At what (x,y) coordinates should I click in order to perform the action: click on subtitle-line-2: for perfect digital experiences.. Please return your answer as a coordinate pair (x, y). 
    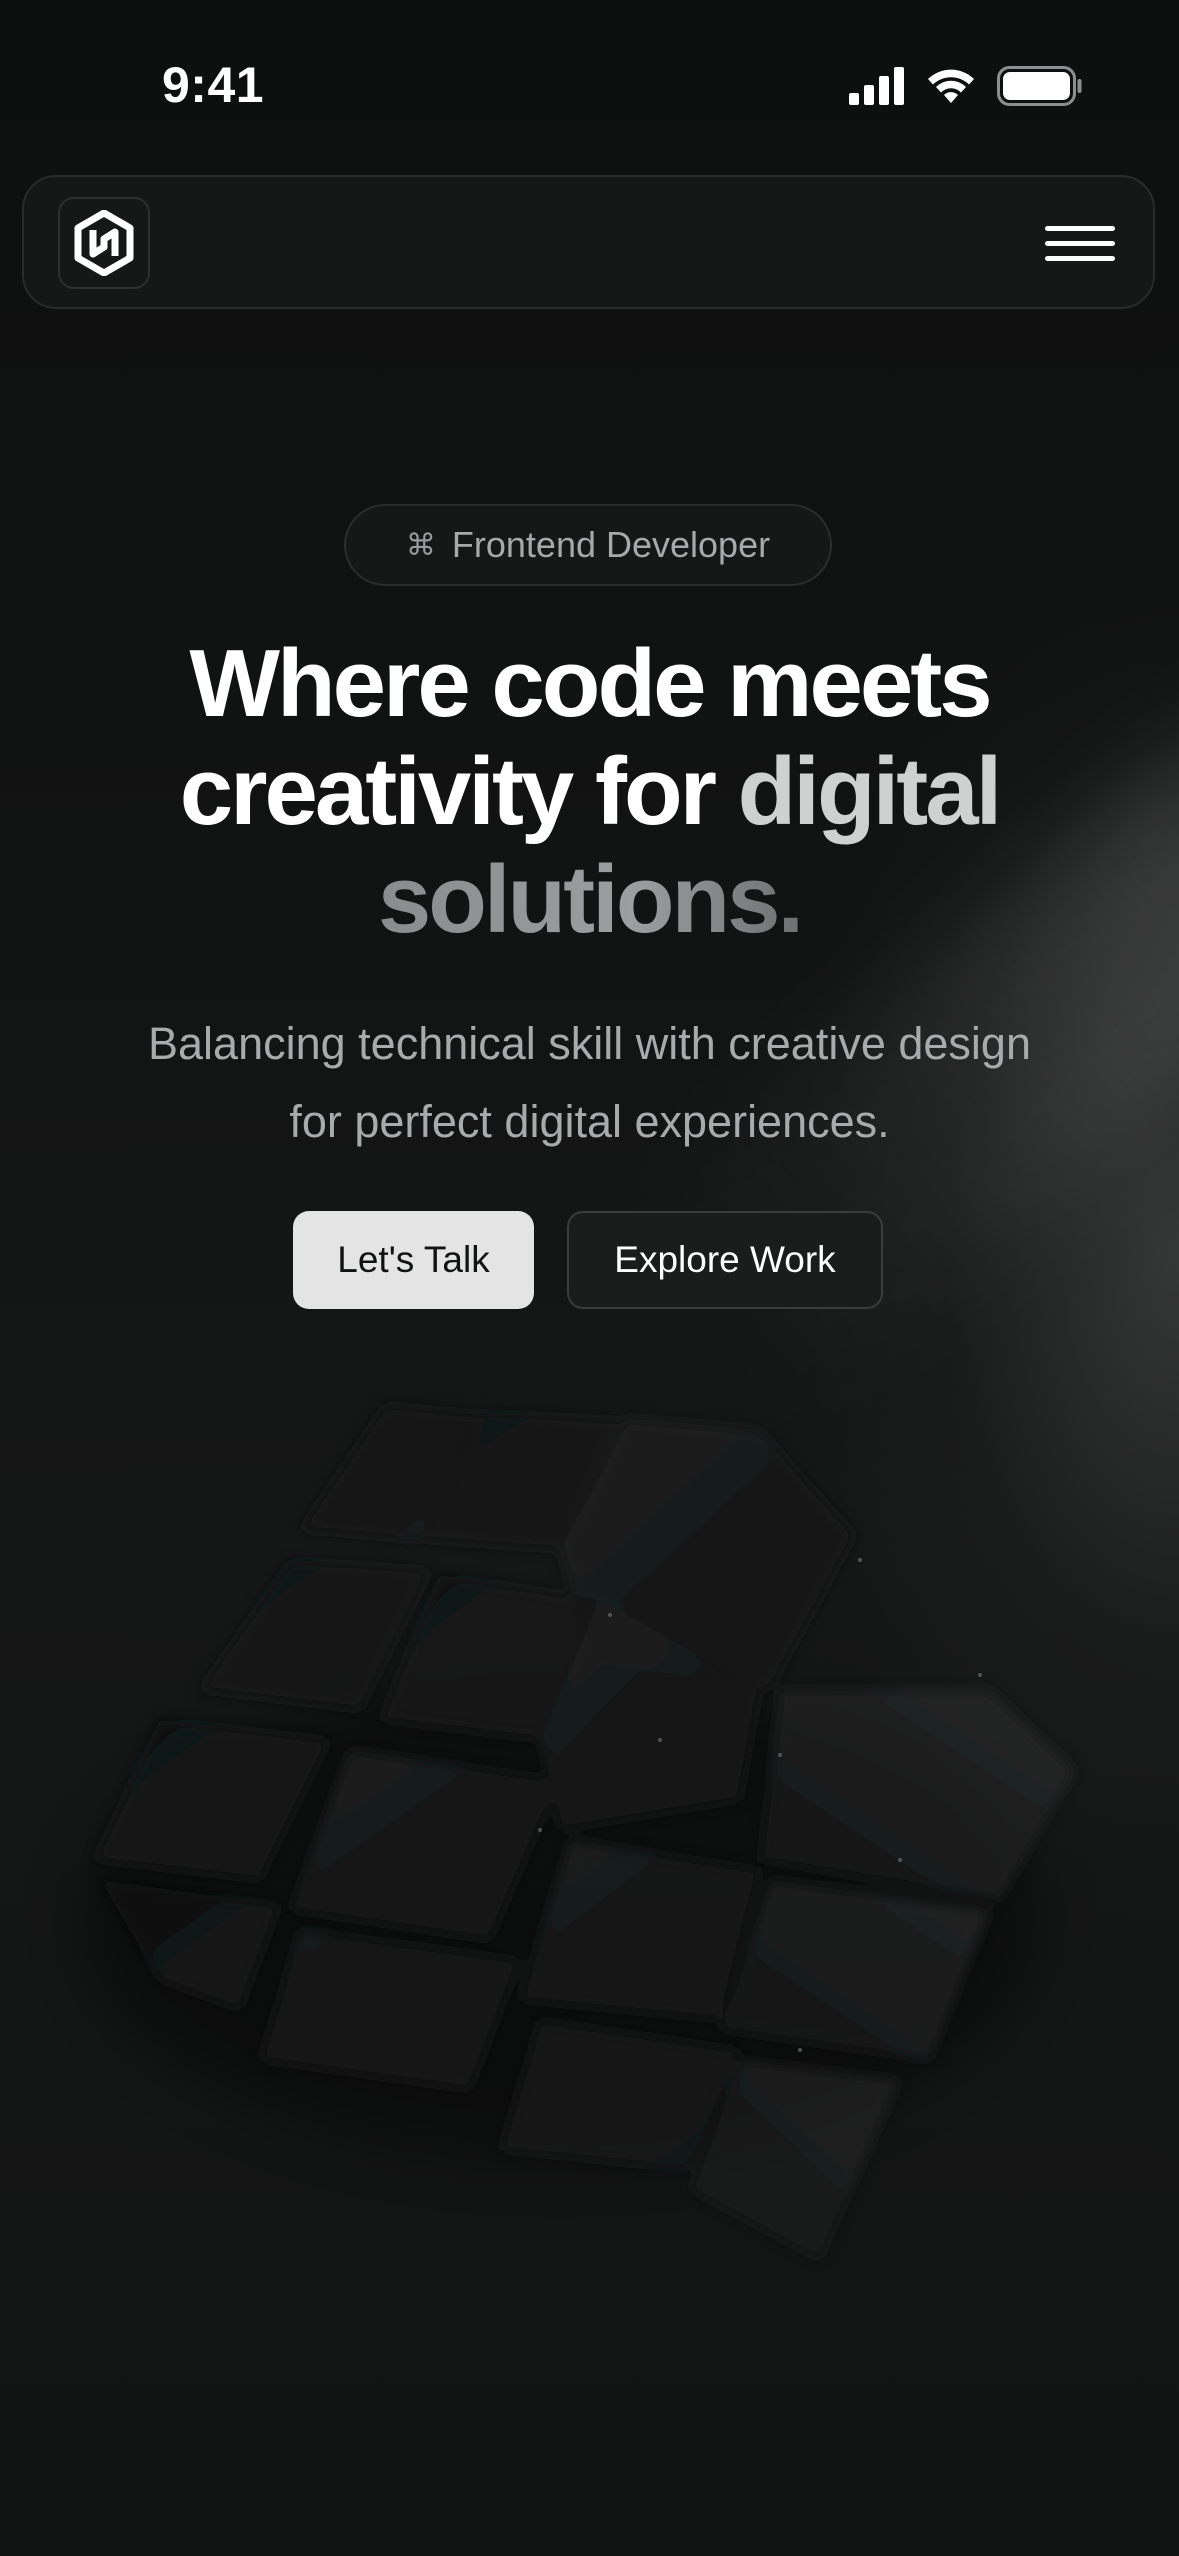
    Looking at the image, I should click on (589, 1121).